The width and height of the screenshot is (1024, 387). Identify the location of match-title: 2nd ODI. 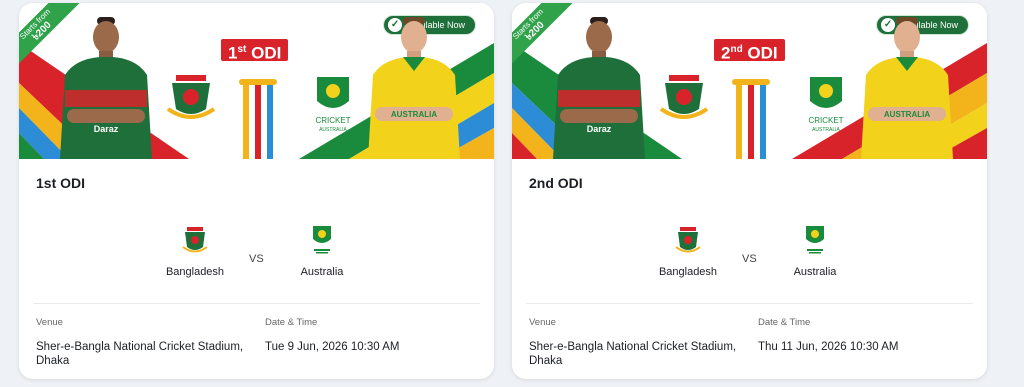
(556, 183).